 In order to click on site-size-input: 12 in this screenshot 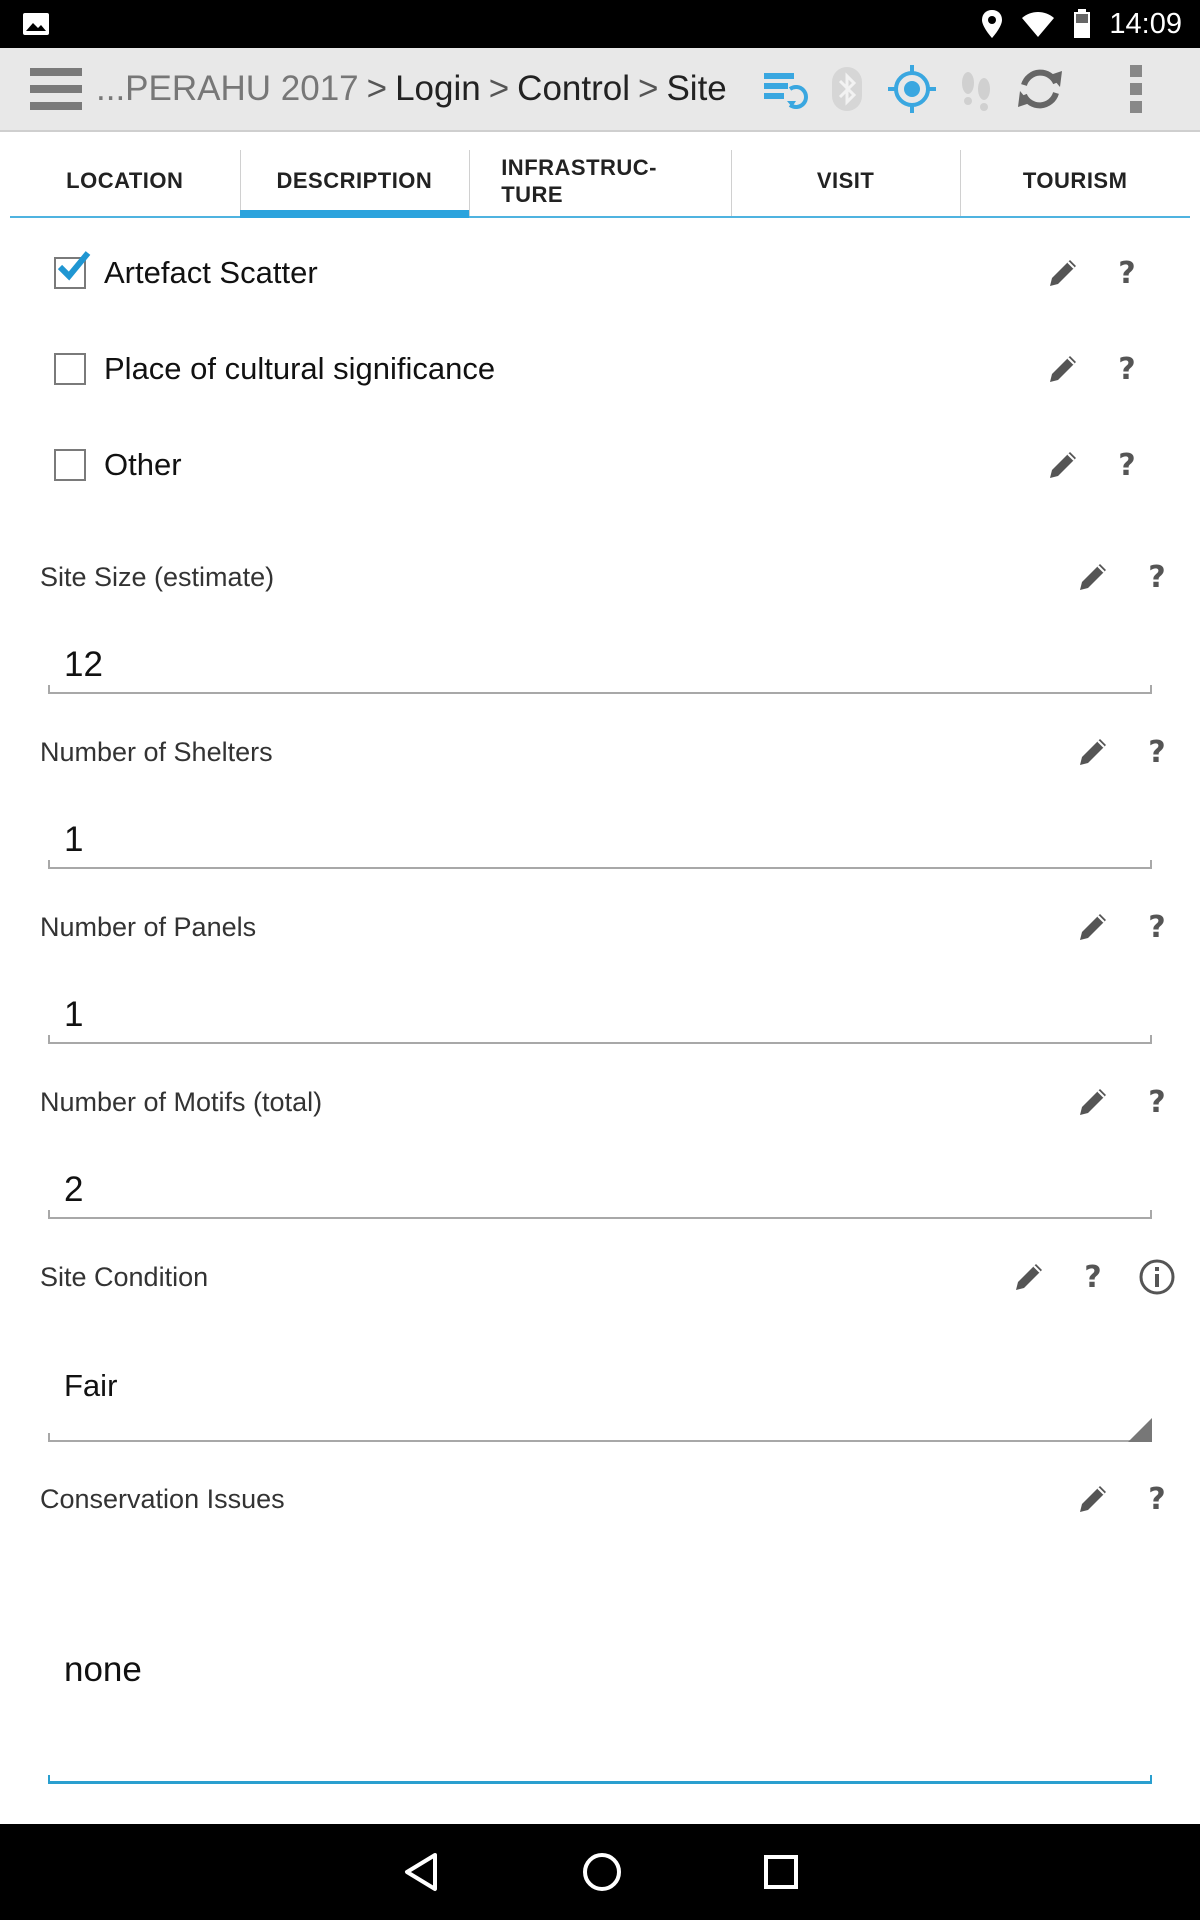, I will do `click(83, 665)`.